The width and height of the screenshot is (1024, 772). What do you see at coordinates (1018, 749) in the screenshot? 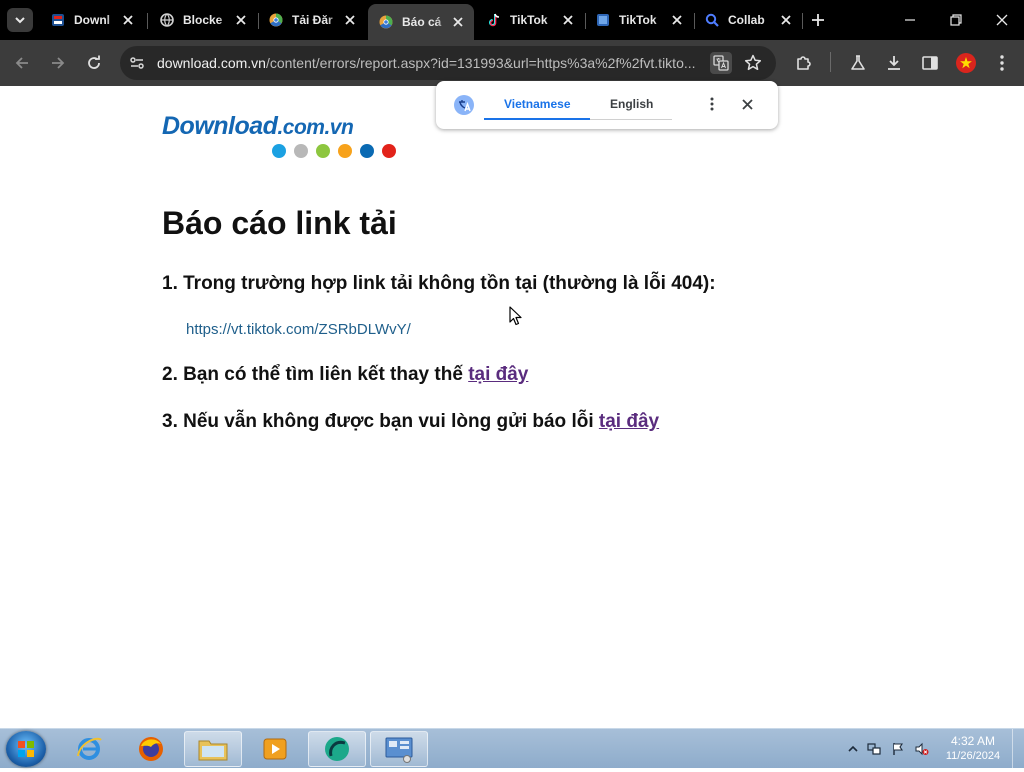
I see `show-desktop-button` at bounding box center [1018, 749].